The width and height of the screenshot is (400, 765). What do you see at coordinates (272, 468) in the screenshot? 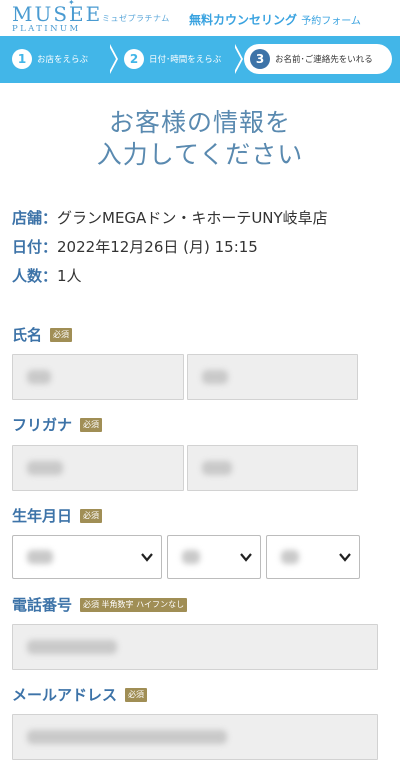
I see `first-name-kana-input` at bounding box center [272, 468].